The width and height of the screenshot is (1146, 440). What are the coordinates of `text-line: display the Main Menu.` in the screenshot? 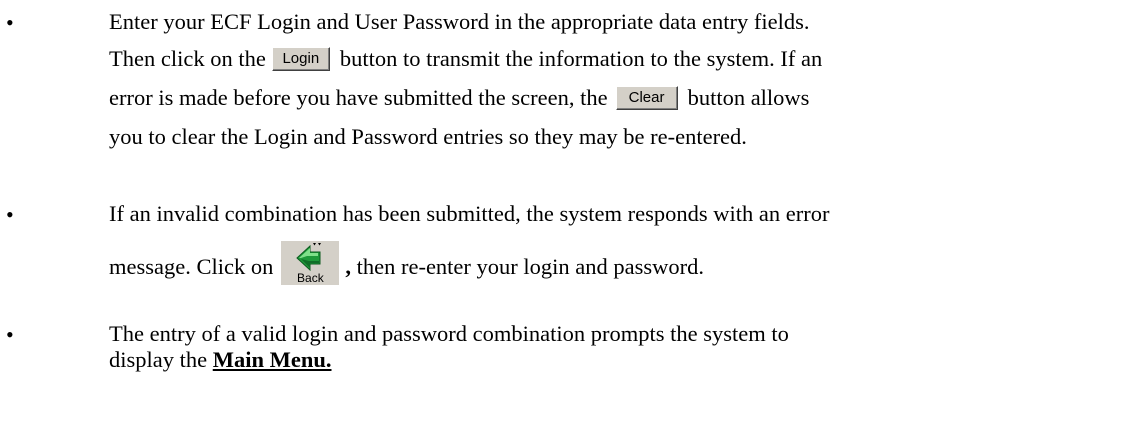 It's located at (220, 360).